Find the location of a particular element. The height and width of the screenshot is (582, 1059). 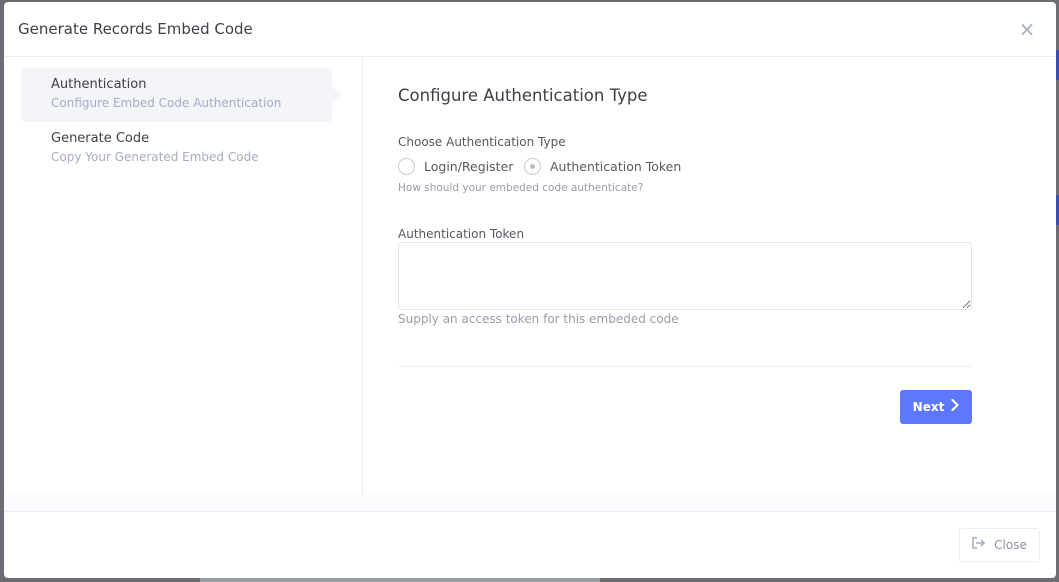

close-button: Close is located at coordinates (999, 545).